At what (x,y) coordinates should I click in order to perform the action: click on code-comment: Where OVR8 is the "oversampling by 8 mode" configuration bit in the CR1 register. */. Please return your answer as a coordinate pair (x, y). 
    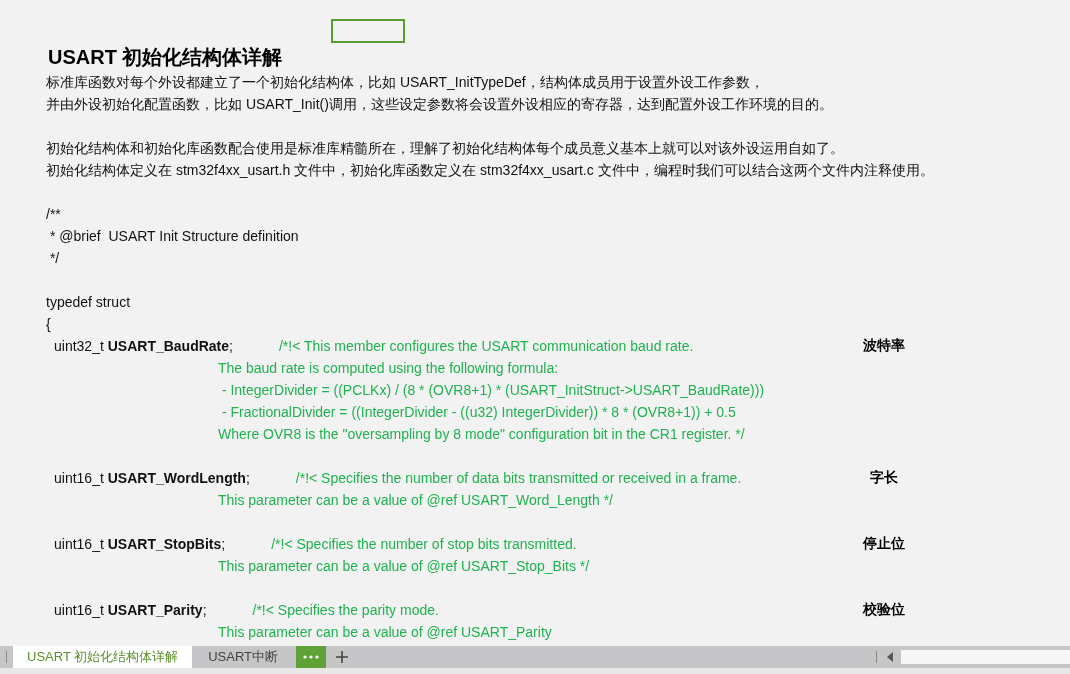
    Looking at the image, I should click on (481, 434).